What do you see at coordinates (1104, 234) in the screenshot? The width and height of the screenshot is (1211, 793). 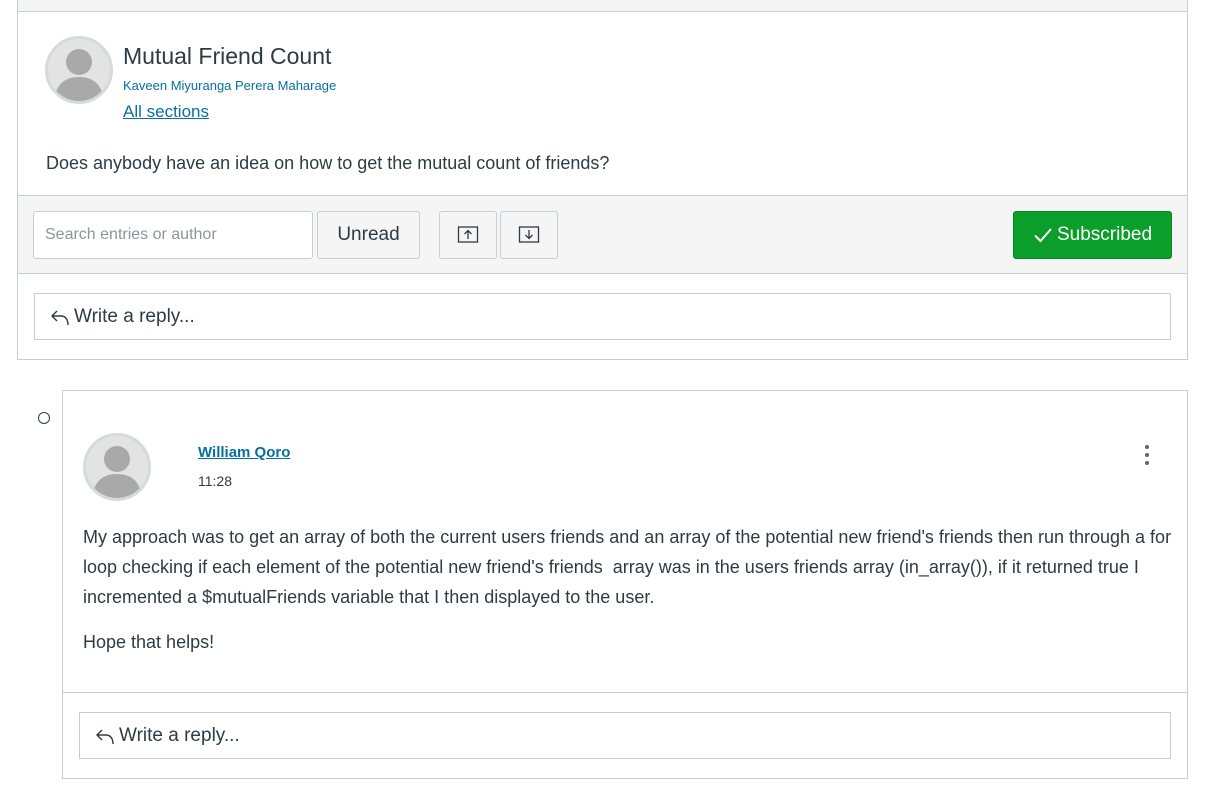 I see `subscribed-label: Subscribed` at bounding box center [1104, 234].